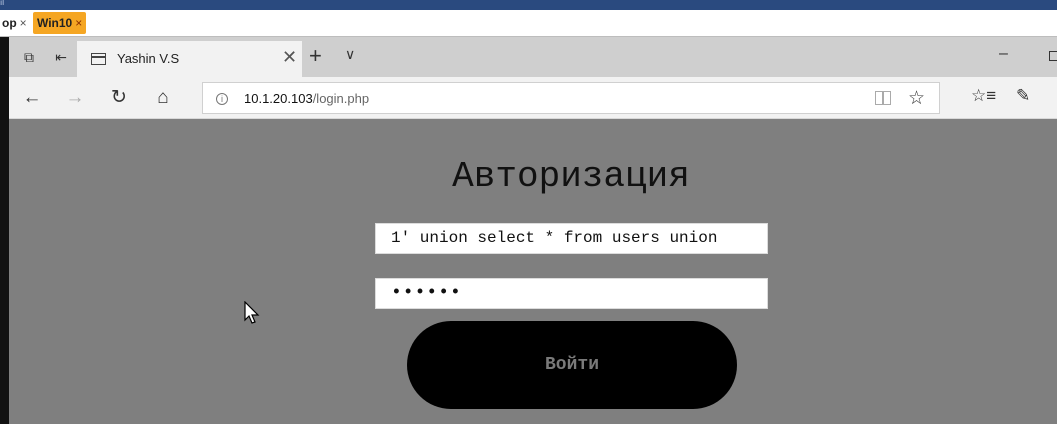 This screenshot has width=1057, height=424. What do you see at coordinates (571, 293) in the screenshot?
I see `password-input: ••••••` at bounding box center [571, 293].